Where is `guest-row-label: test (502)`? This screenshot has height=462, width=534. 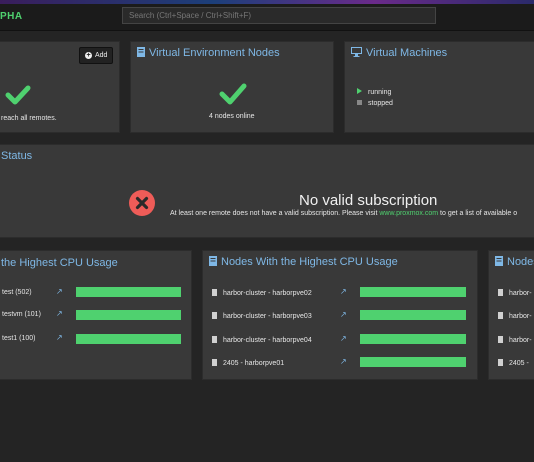 guest-row-label: test (502) is located at coordinates (17, 292).